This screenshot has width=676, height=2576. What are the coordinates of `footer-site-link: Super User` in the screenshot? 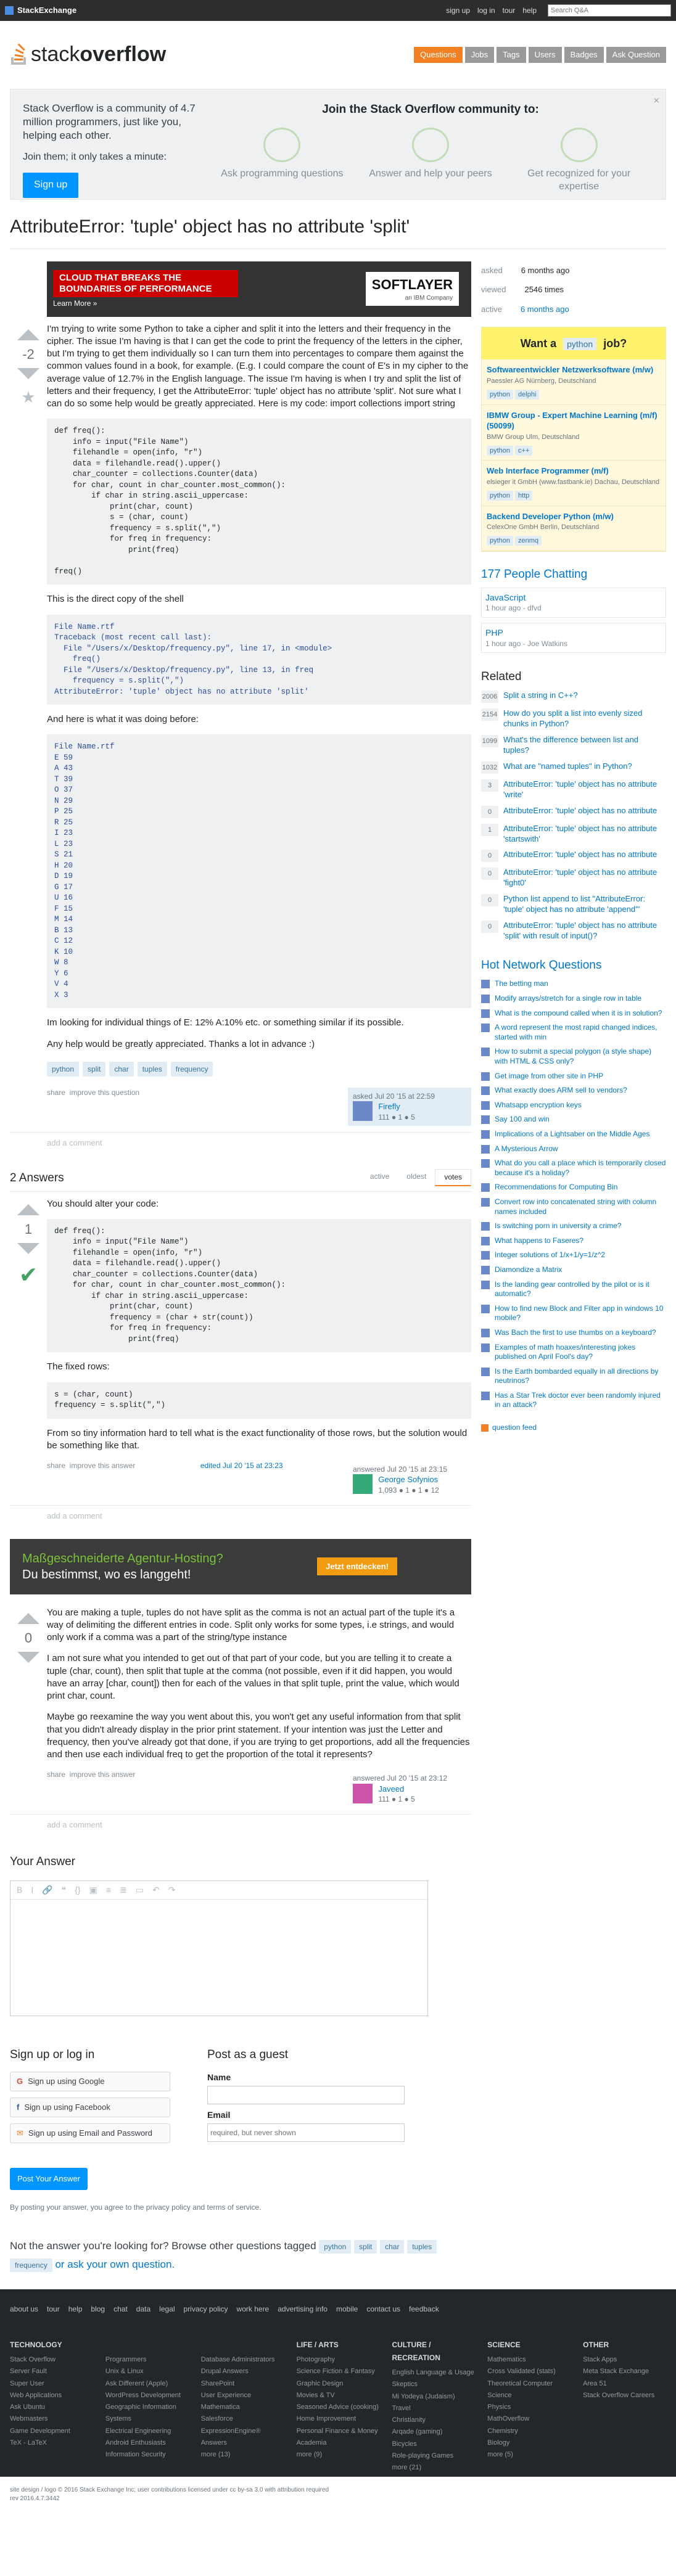 It's located at (51, 2384).